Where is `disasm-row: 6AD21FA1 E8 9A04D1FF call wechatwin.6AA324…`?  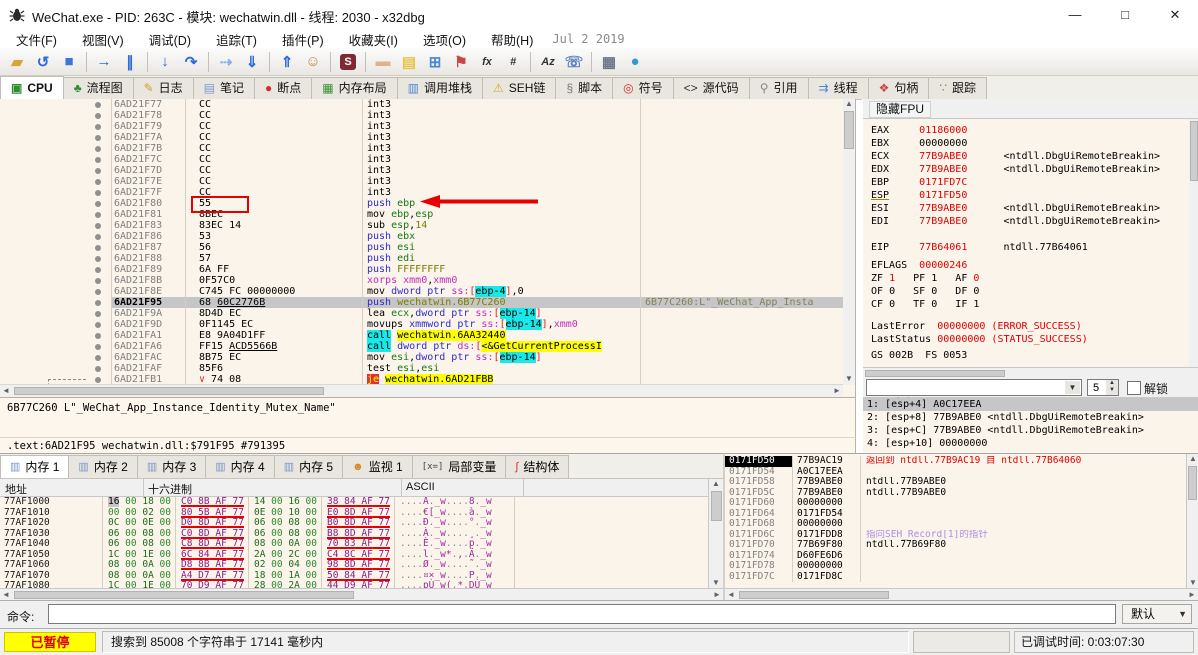 disasm-row: 6AD21FA1 E8 9A04D1FF call wechatwin.6AA324… is located at coordinates (421, 335).